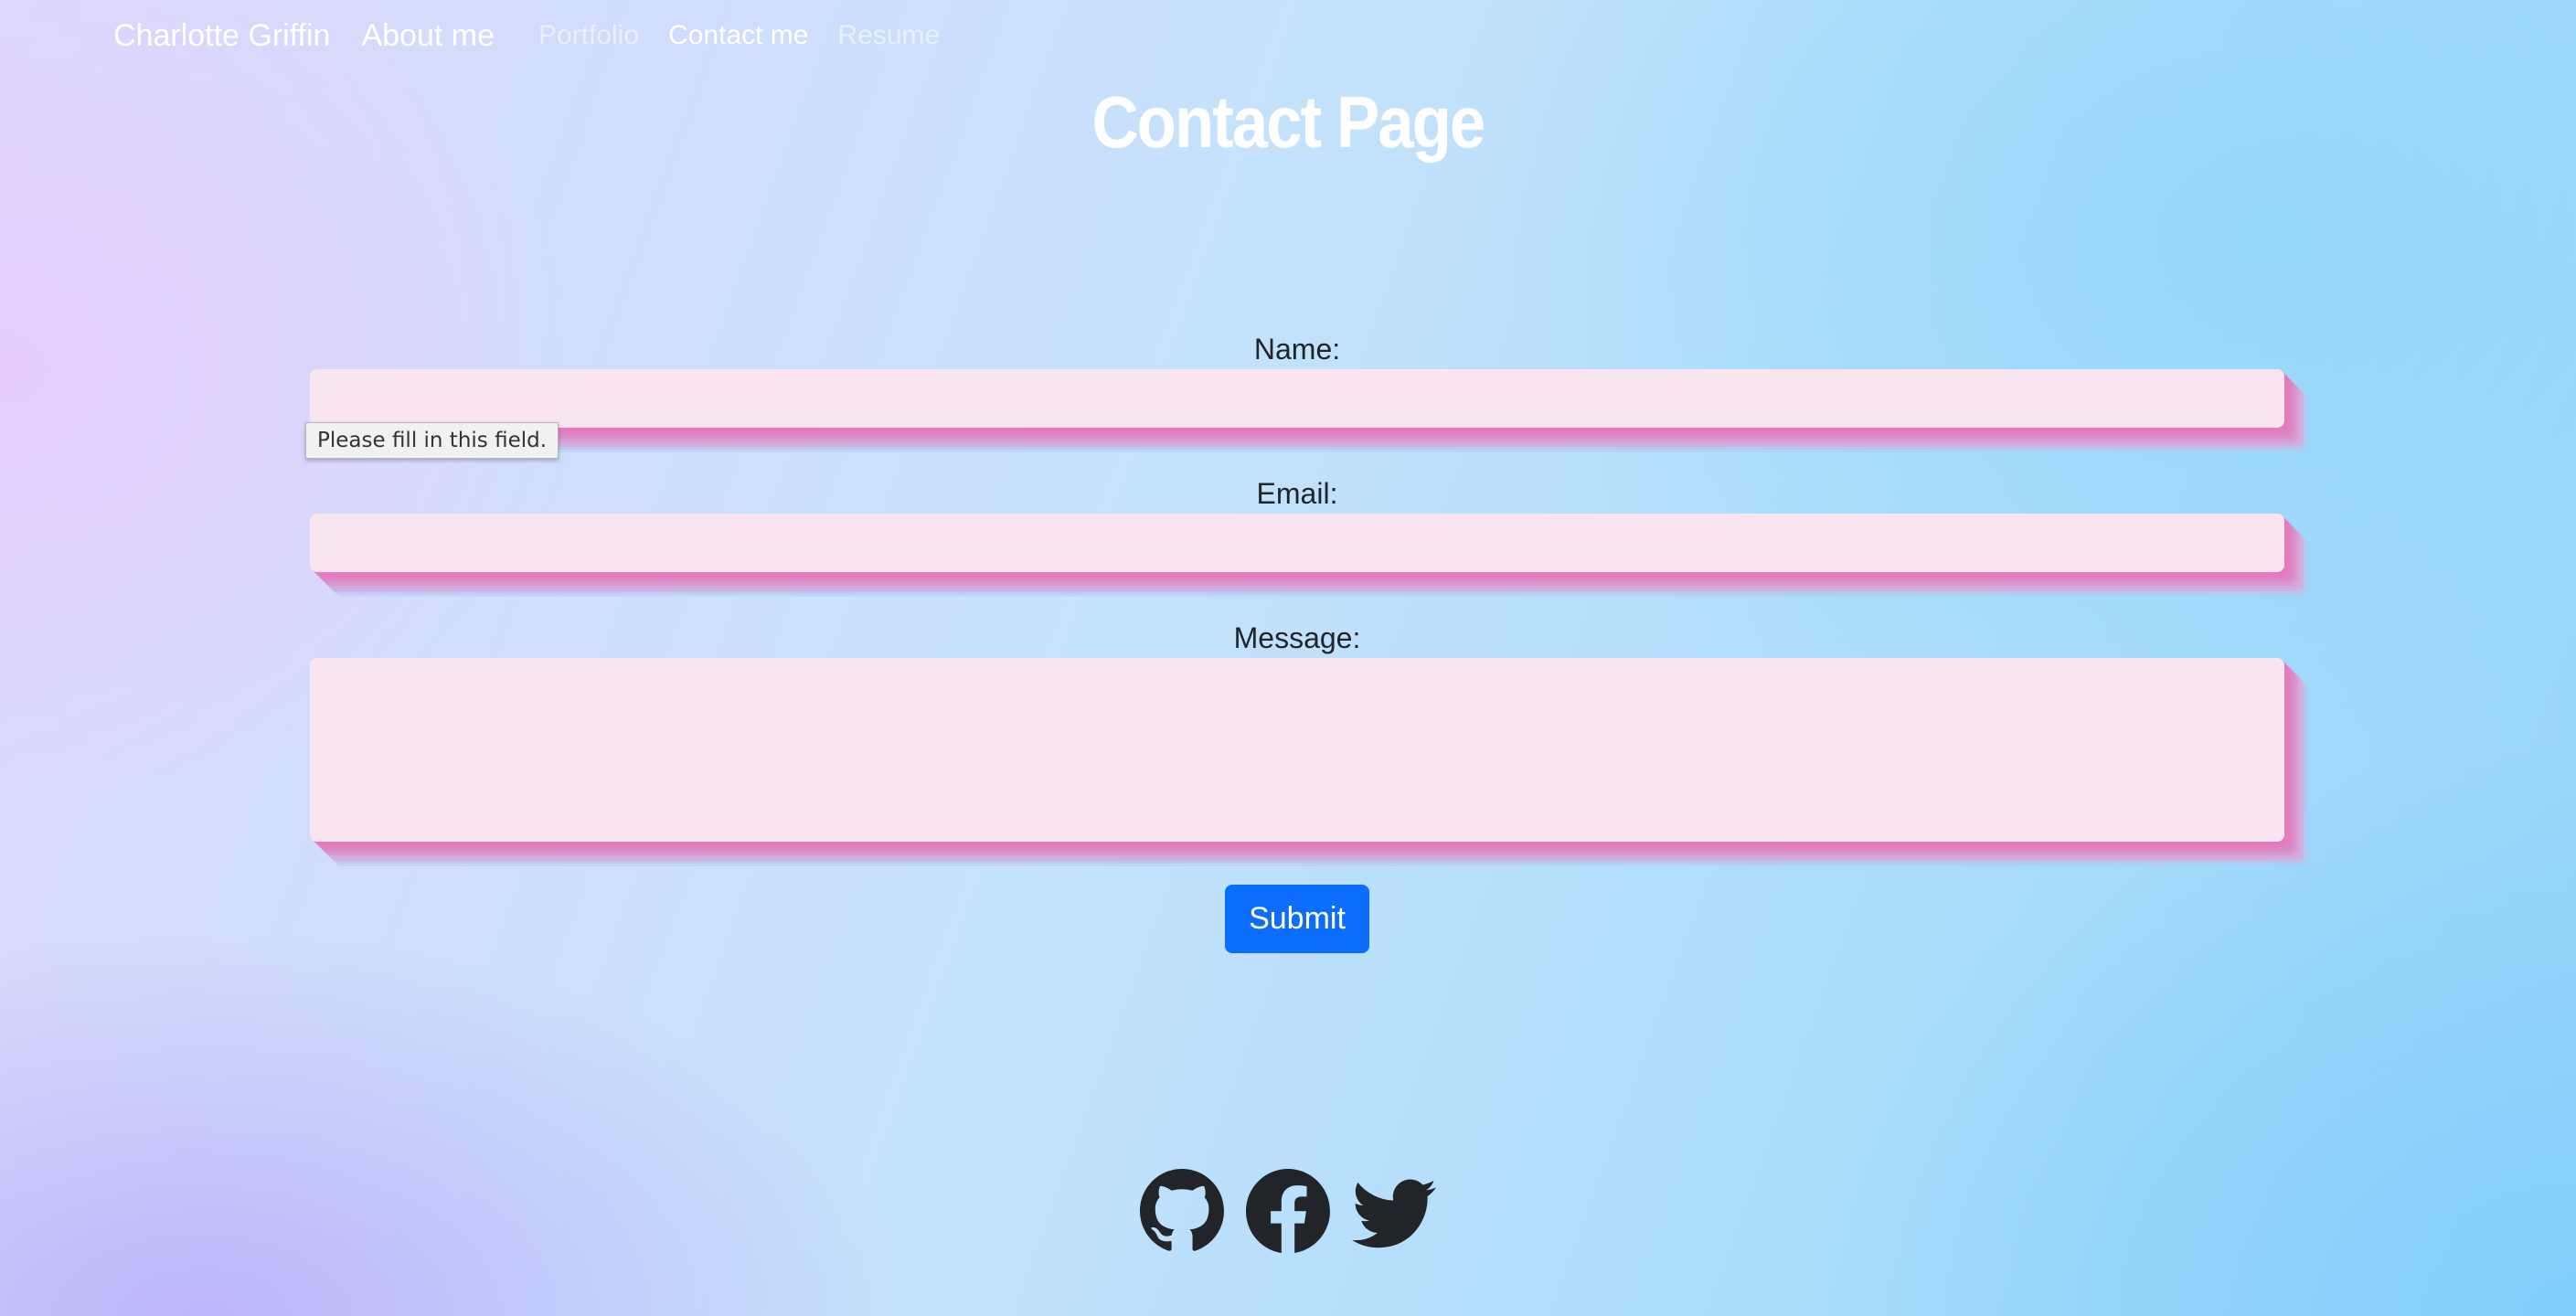 The width and height of the screenshot is (2576, 1316). Describe the element at coordinates (588, 35) in the screenshot. I see `nav-link-portfolio: Portfolio` at that location.